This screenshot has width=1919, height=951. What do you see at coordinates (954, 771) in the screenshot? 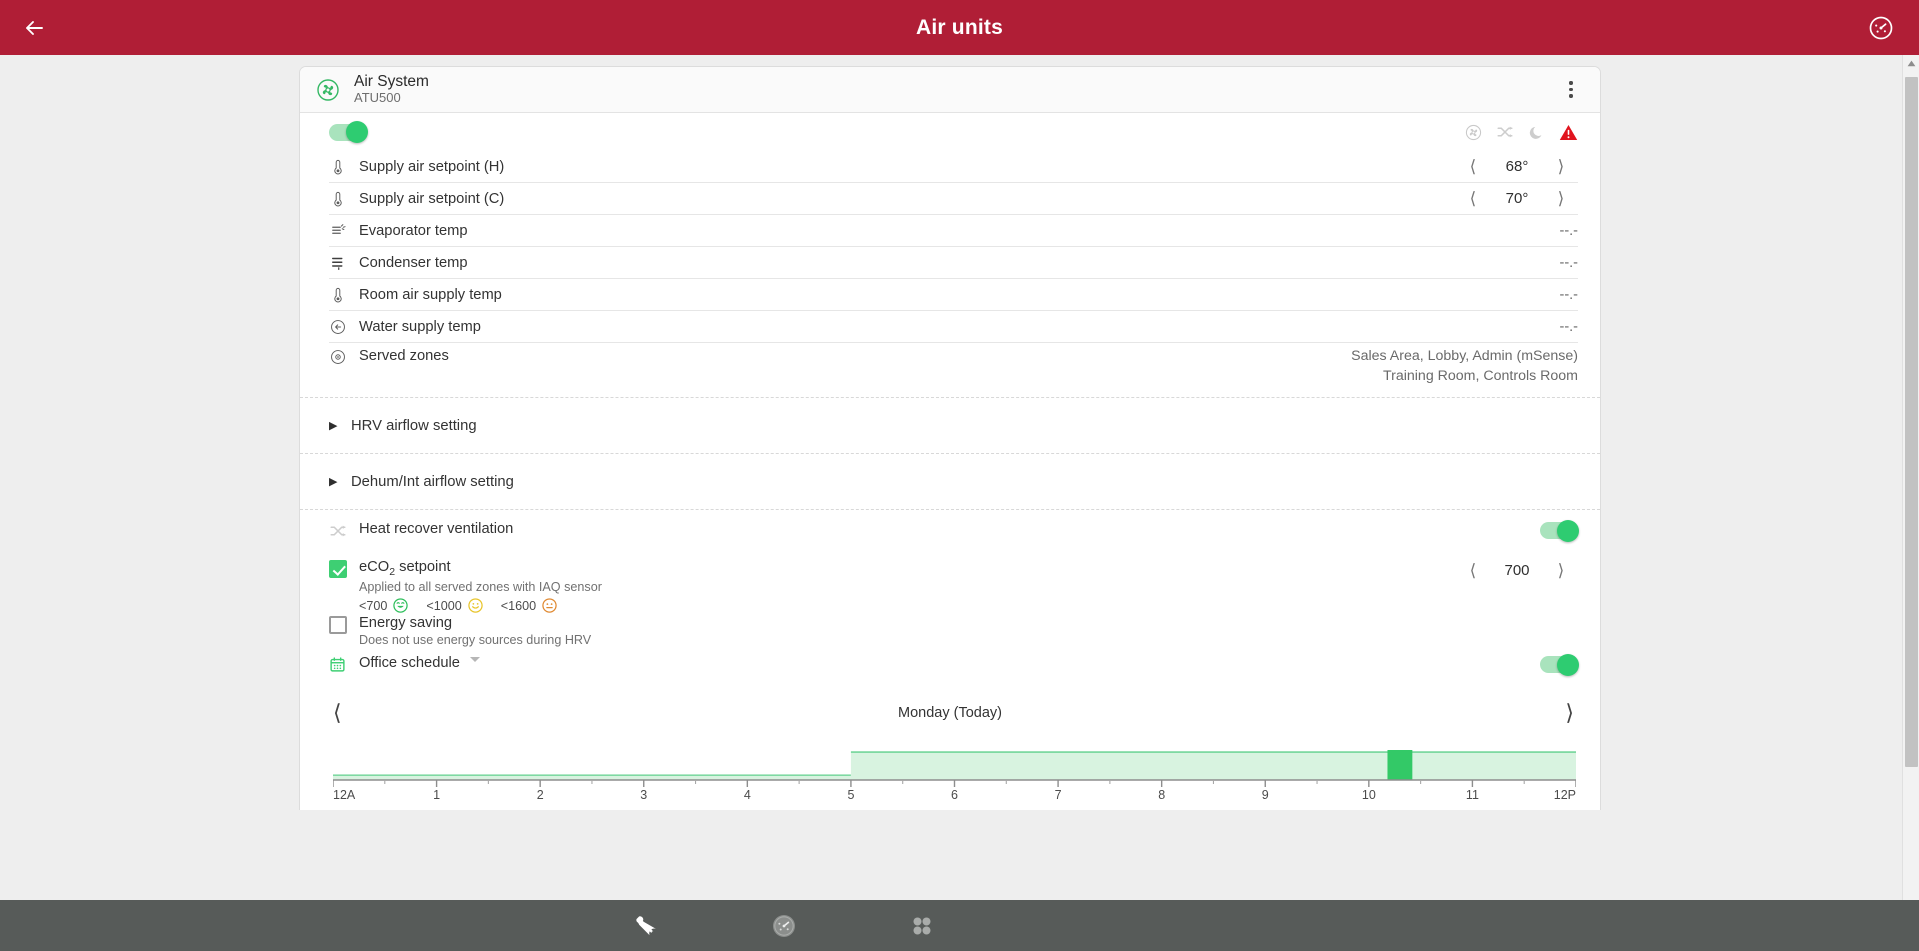
I see `schedule-timeline: 12A 1 2 3 4 5 6 7 8 9 10 11 12P` at bounding box center [954, 771].